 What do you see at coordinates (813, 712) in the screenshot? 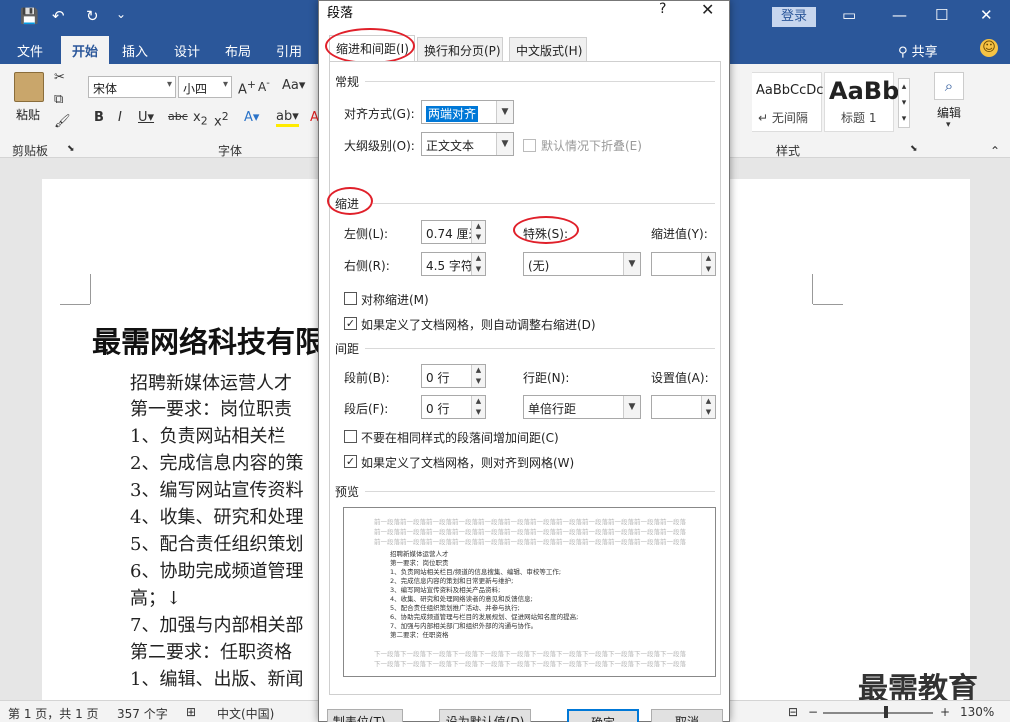
I see `zoom-out-icon: −` at bounding box center [813, 712].